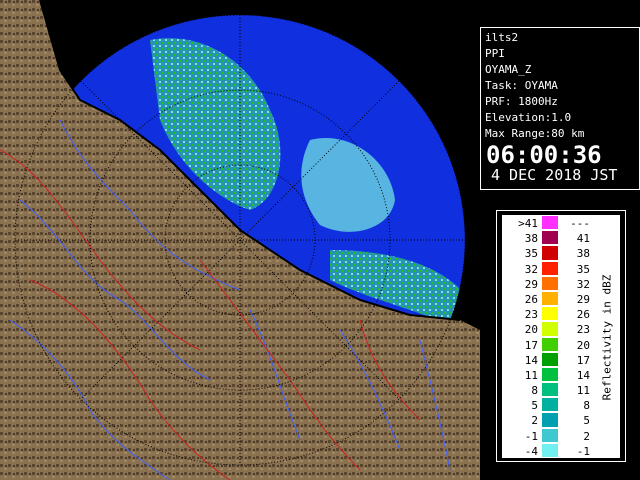 The width and height of the screenshot is (640, 480). I want to click on legend-row: -1 2, so click(547, 435).